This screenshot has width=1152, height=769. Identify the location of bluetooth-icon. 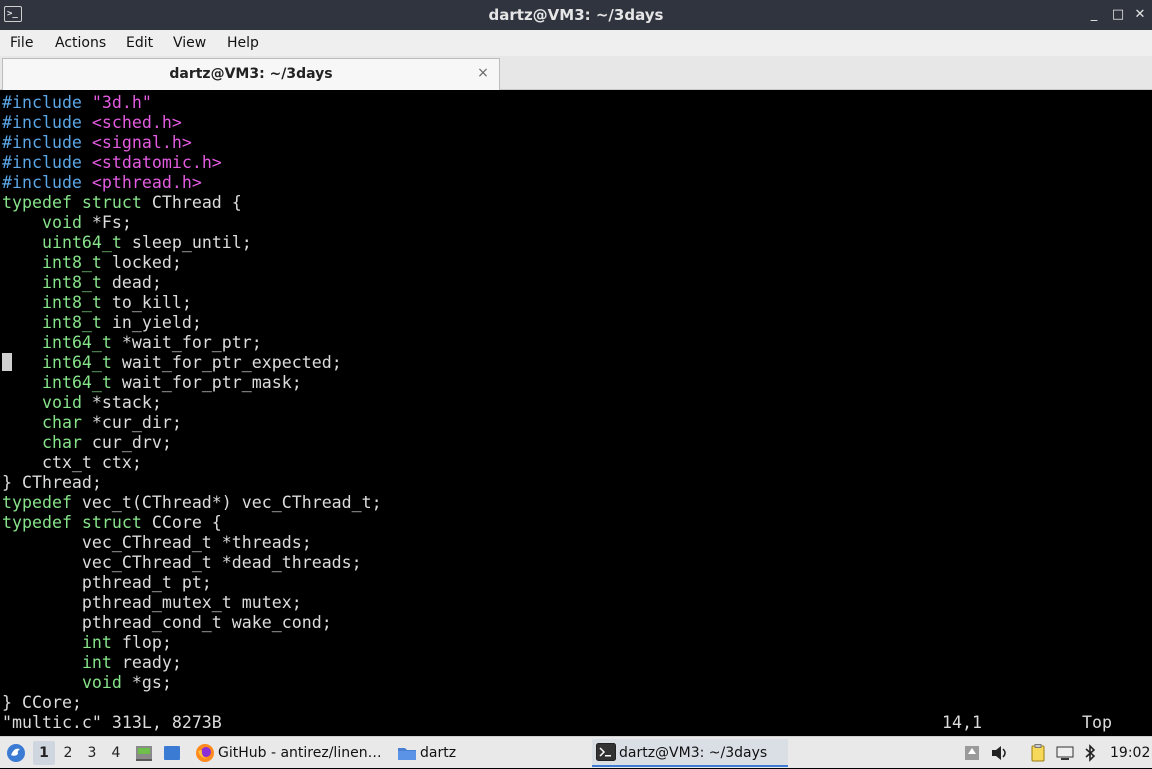
(1090, 753).